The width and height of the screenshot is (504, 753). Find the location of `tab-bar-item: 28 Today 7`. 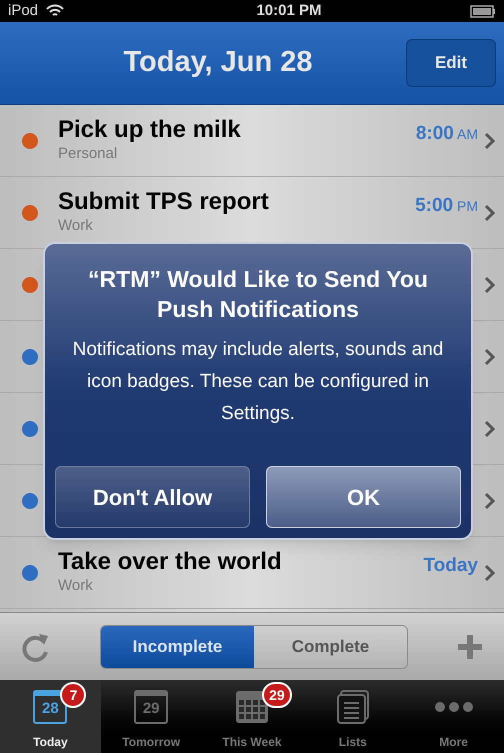

tab-bar-item: 28 Today 7 is located at coordinates (50, 716).